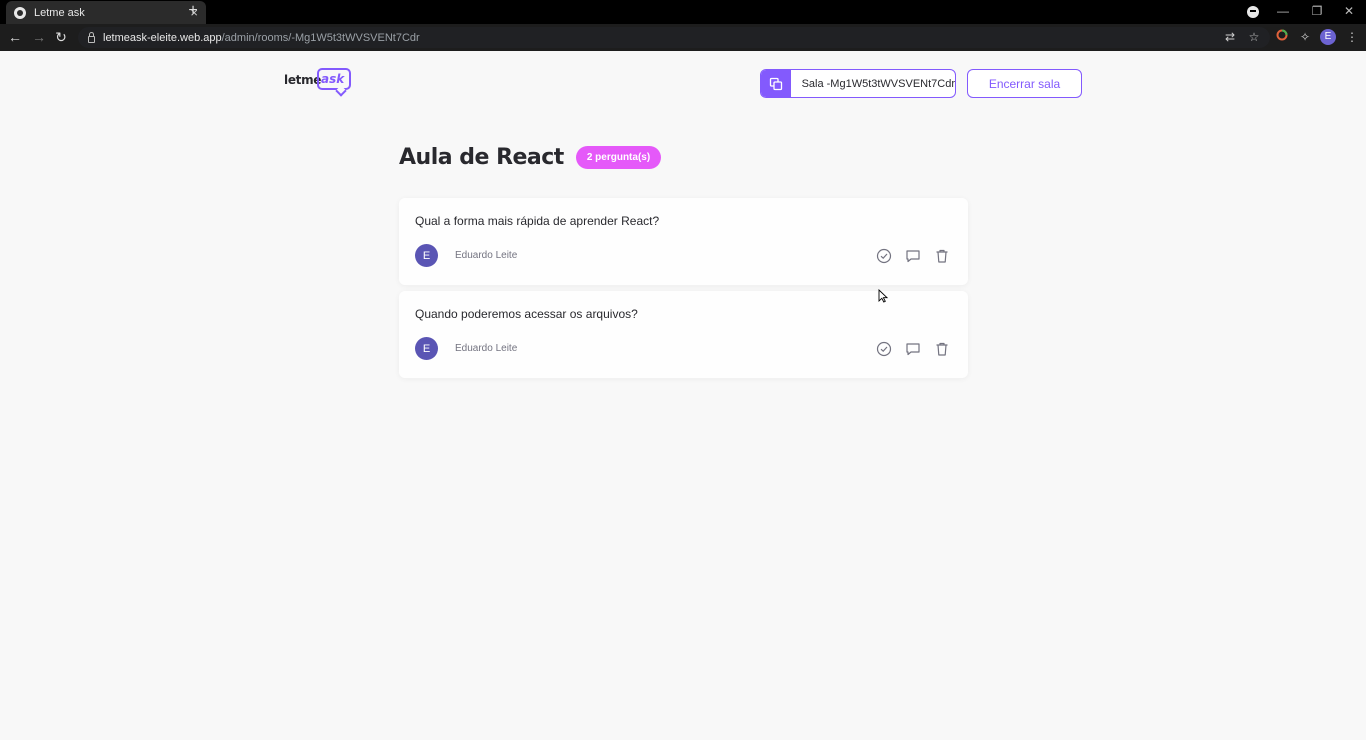 Image resolution: width=1366 pixels, height=740 pixels. Describe the element at coordinates (1282, 37) in the screenshot. I see `extension-color-icon` at that location.